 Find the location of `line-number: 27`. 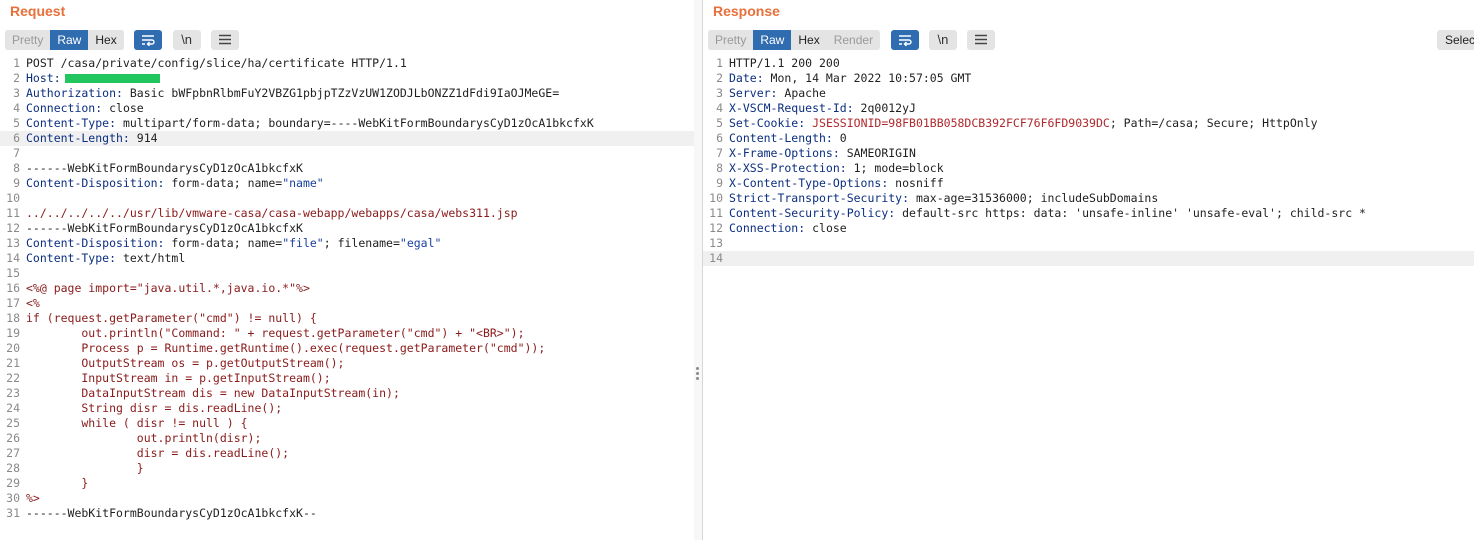

line-number: 27 is located at coordinates (13, 453).